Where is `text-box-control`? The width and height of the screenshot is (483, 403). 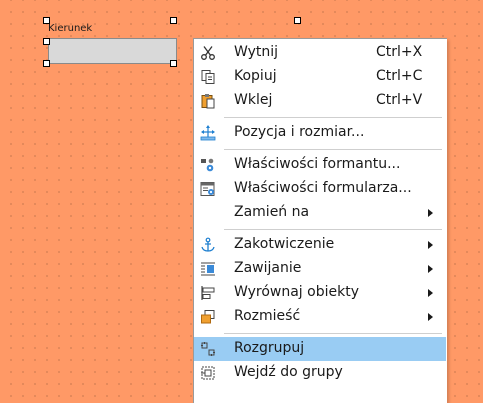 text-box-control is located at coordinates (112, 51).